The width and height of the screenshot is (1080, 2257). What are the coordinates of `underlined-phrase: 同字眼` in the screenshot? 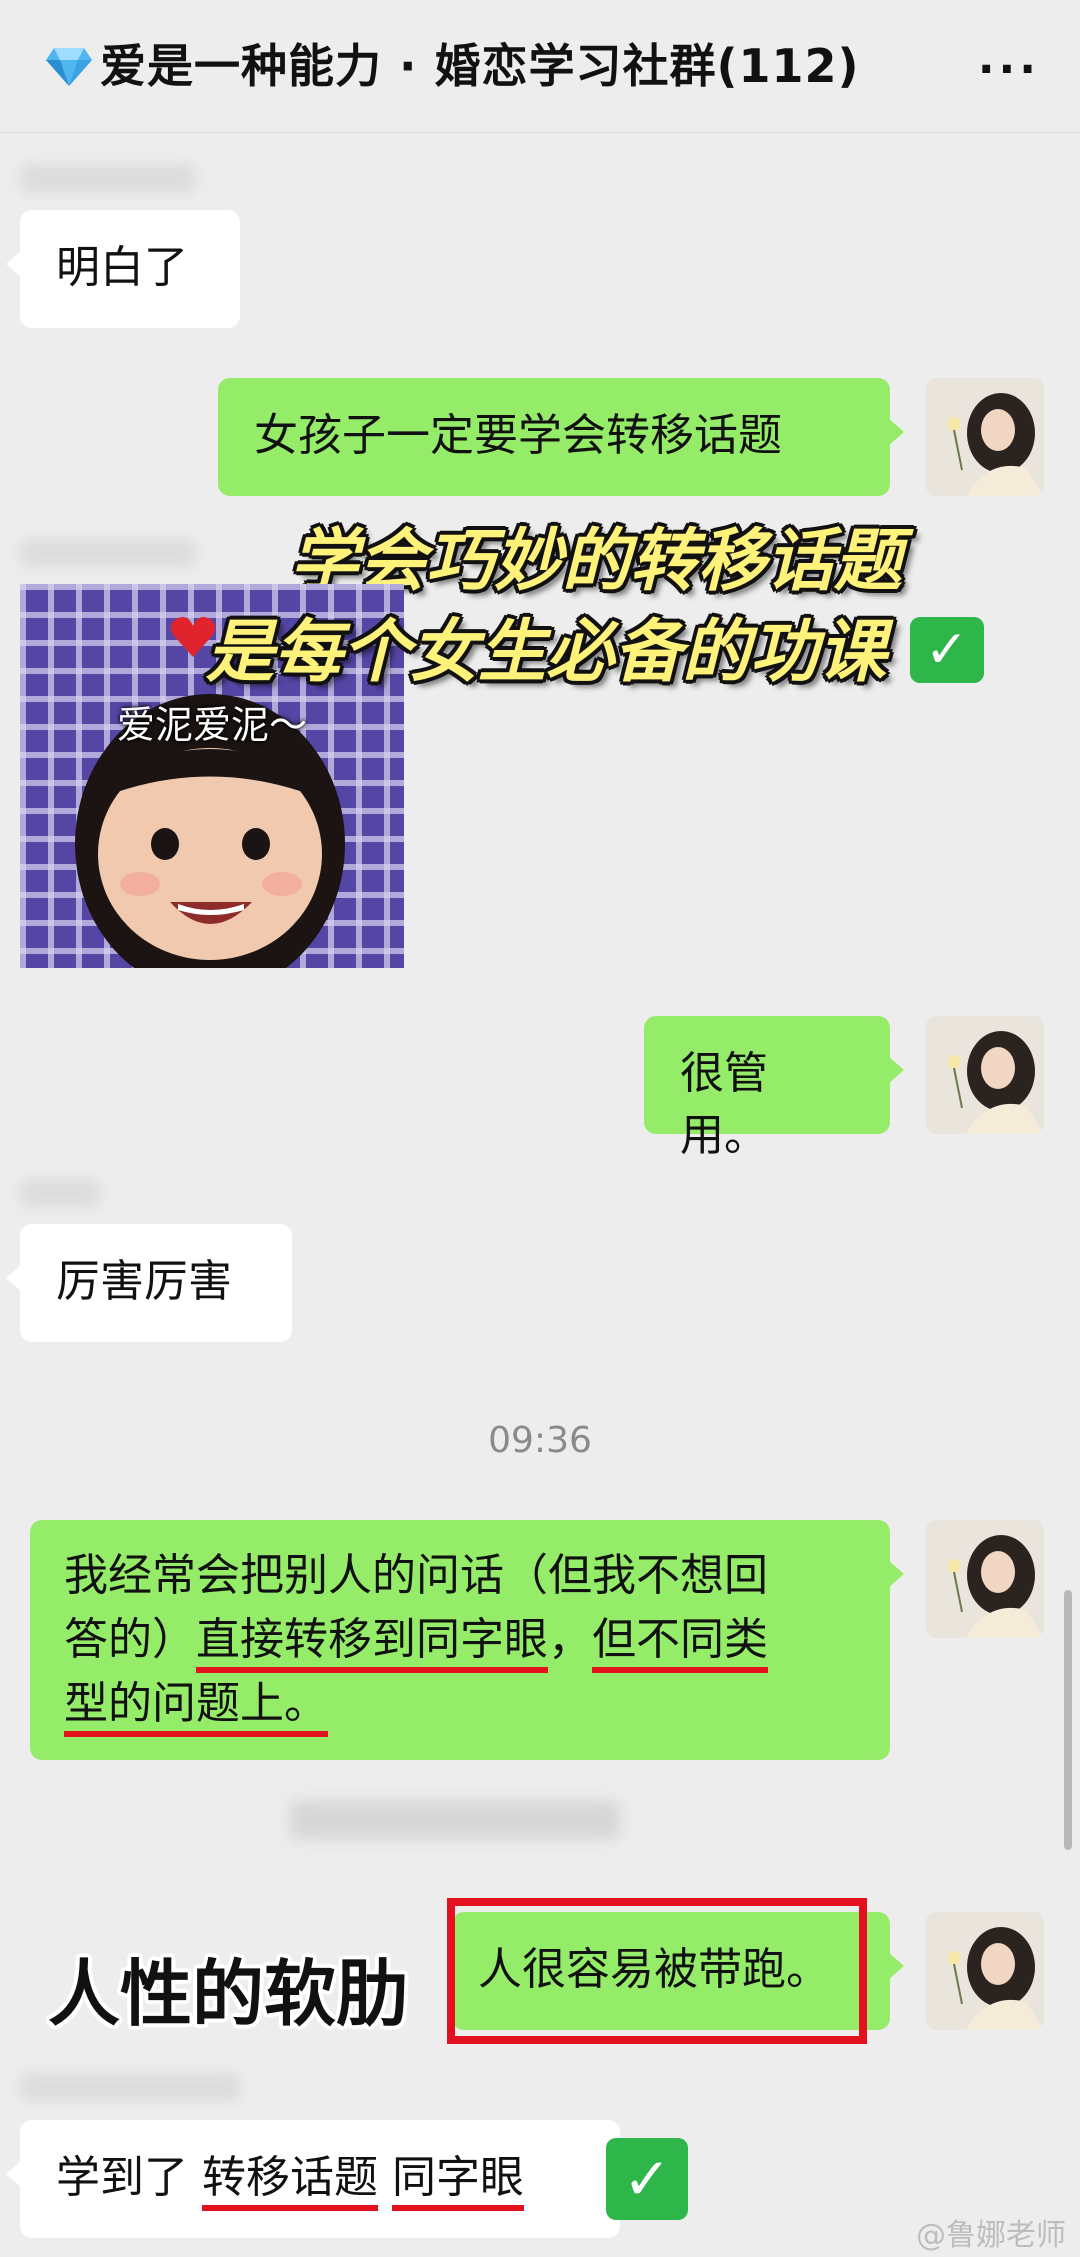 It's located at (458, 2181).